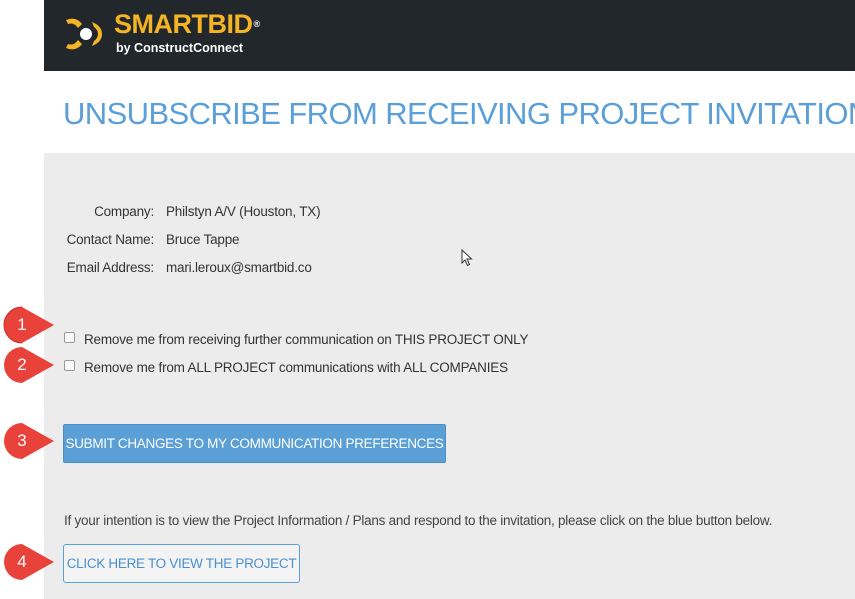  What do you see at coordinates (22, 364) in the screenshot?
I see `step-marker-number: 2` at bounding box center [22, 364].